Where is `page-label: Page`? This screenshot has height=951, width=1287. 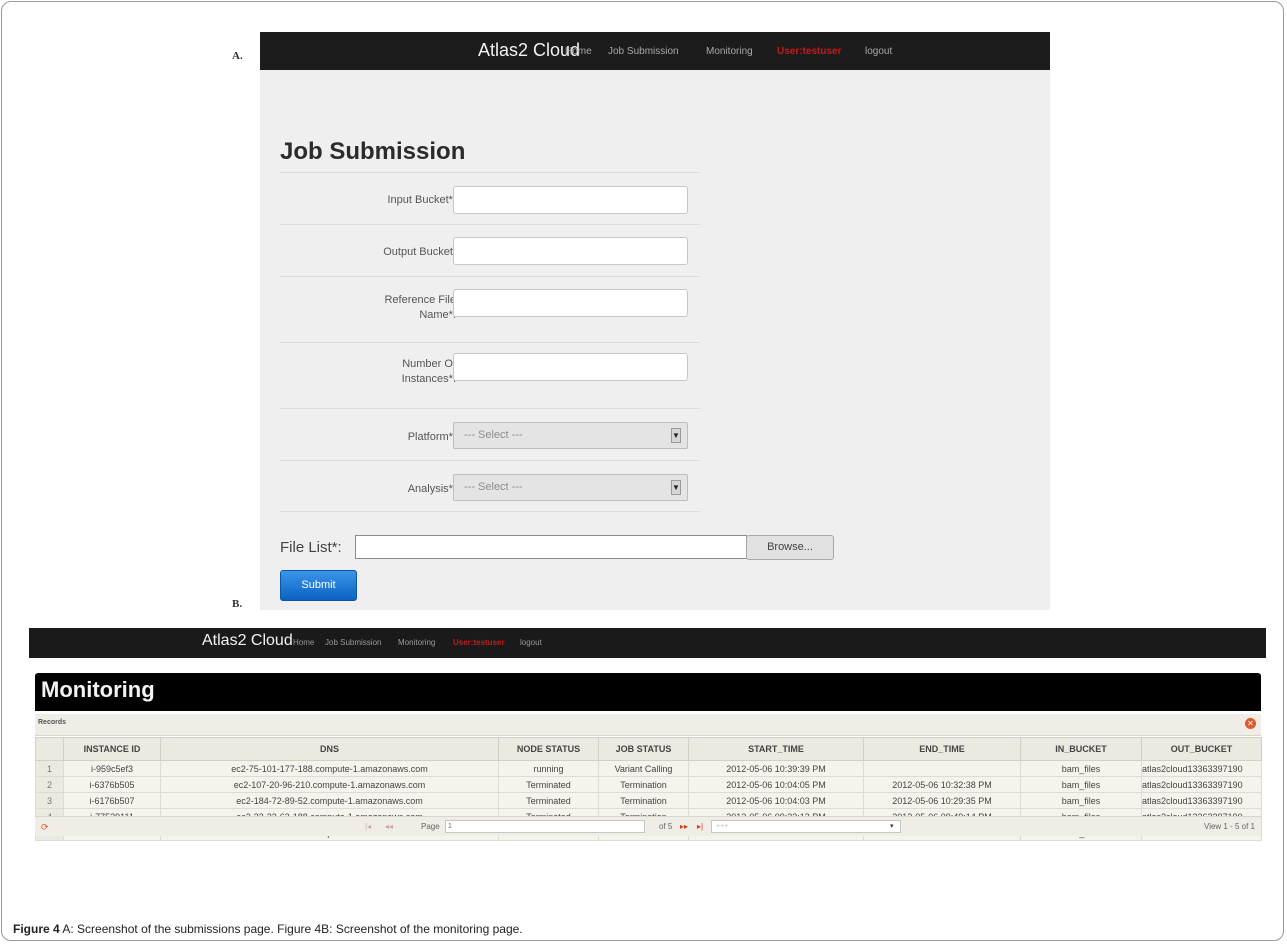 page-label: Page is located at coordinates (430, 826).